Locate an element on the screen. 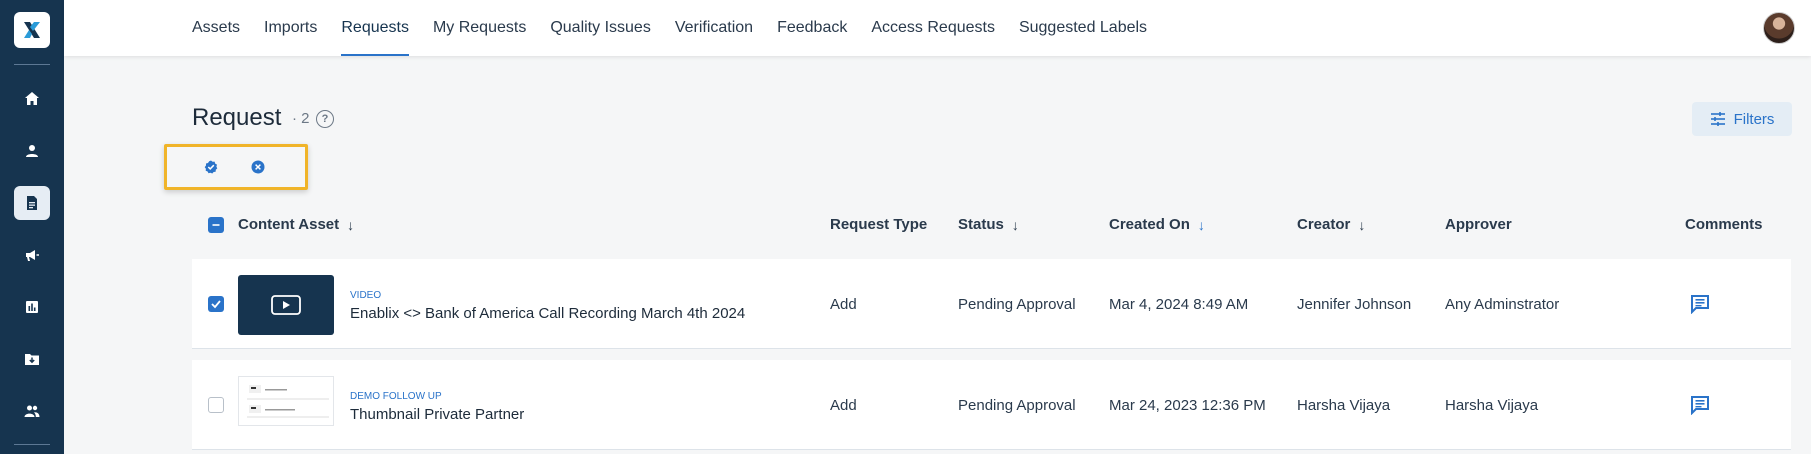  column-label: Creator is located at coordinates (1324, 224).